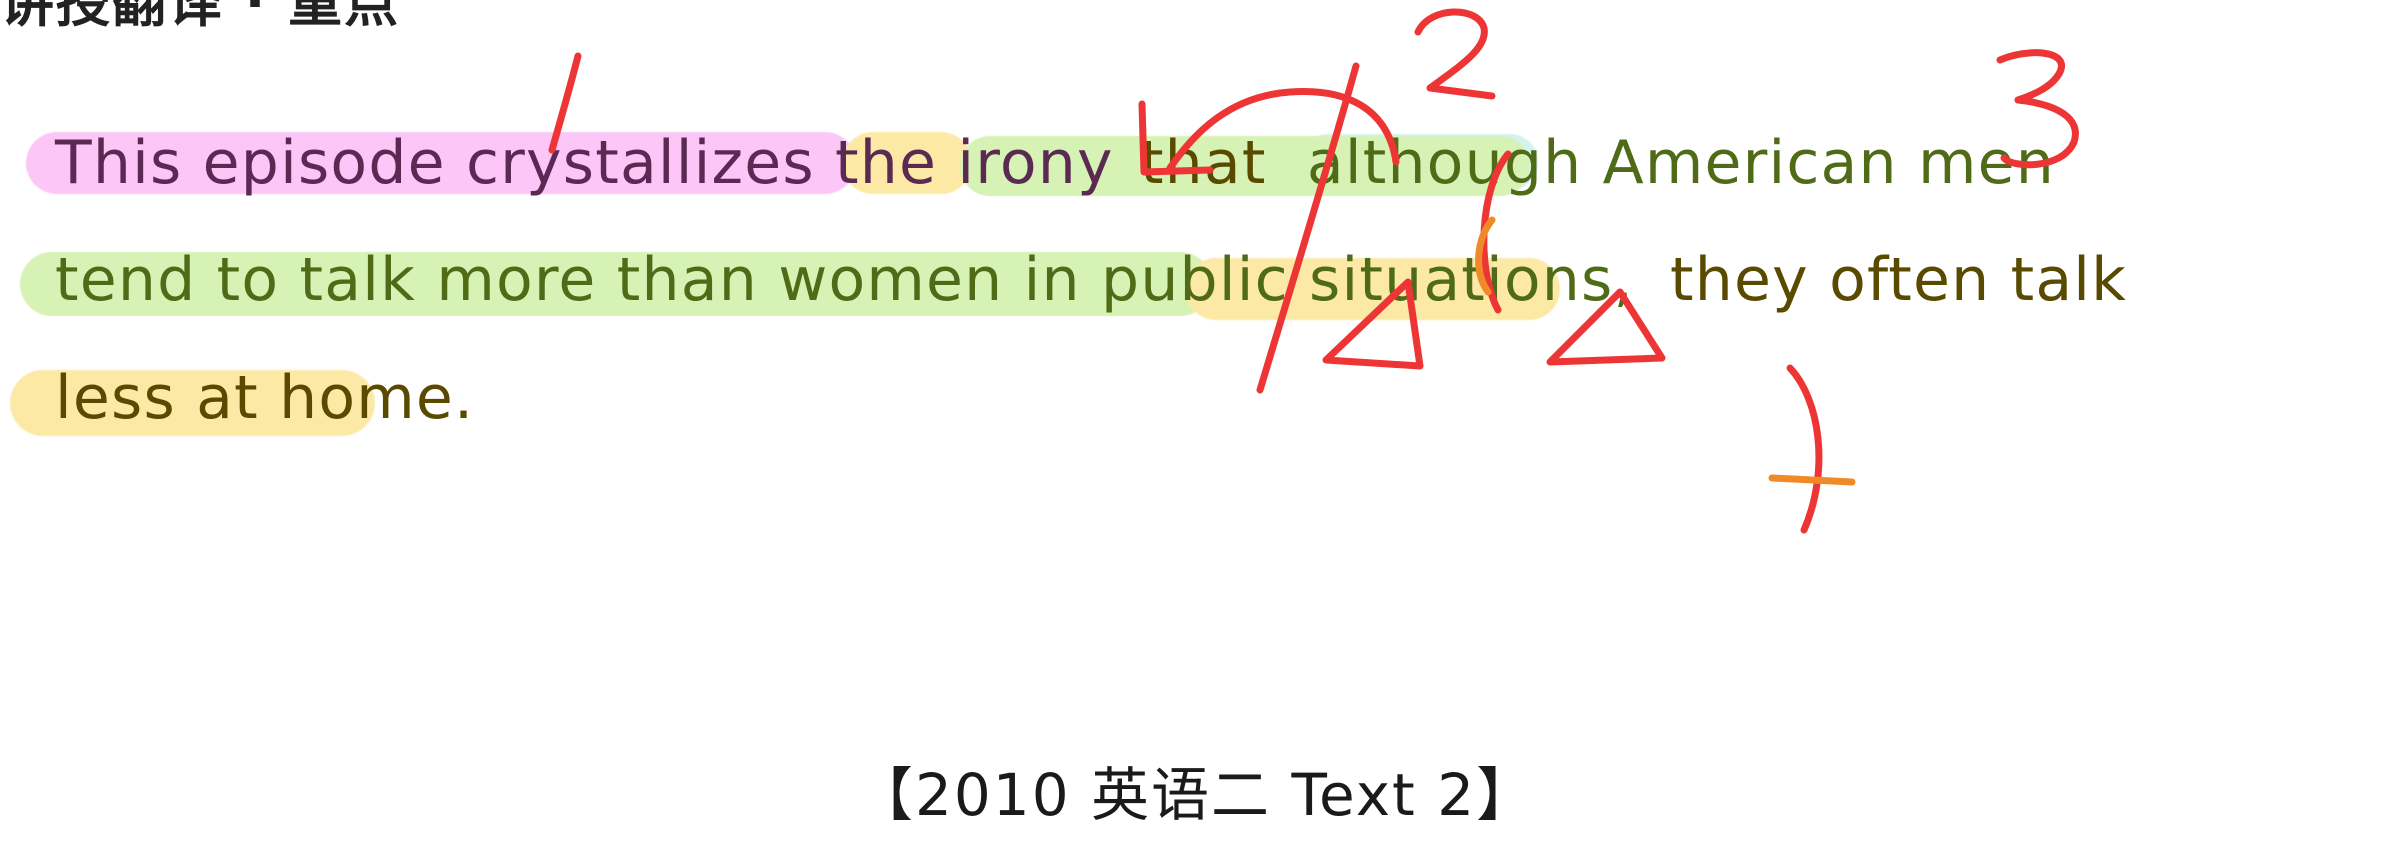 The width and height of the screenshot is (2406, 858). I want to click on content-clause-text: they often talk, so click(1899, 280).